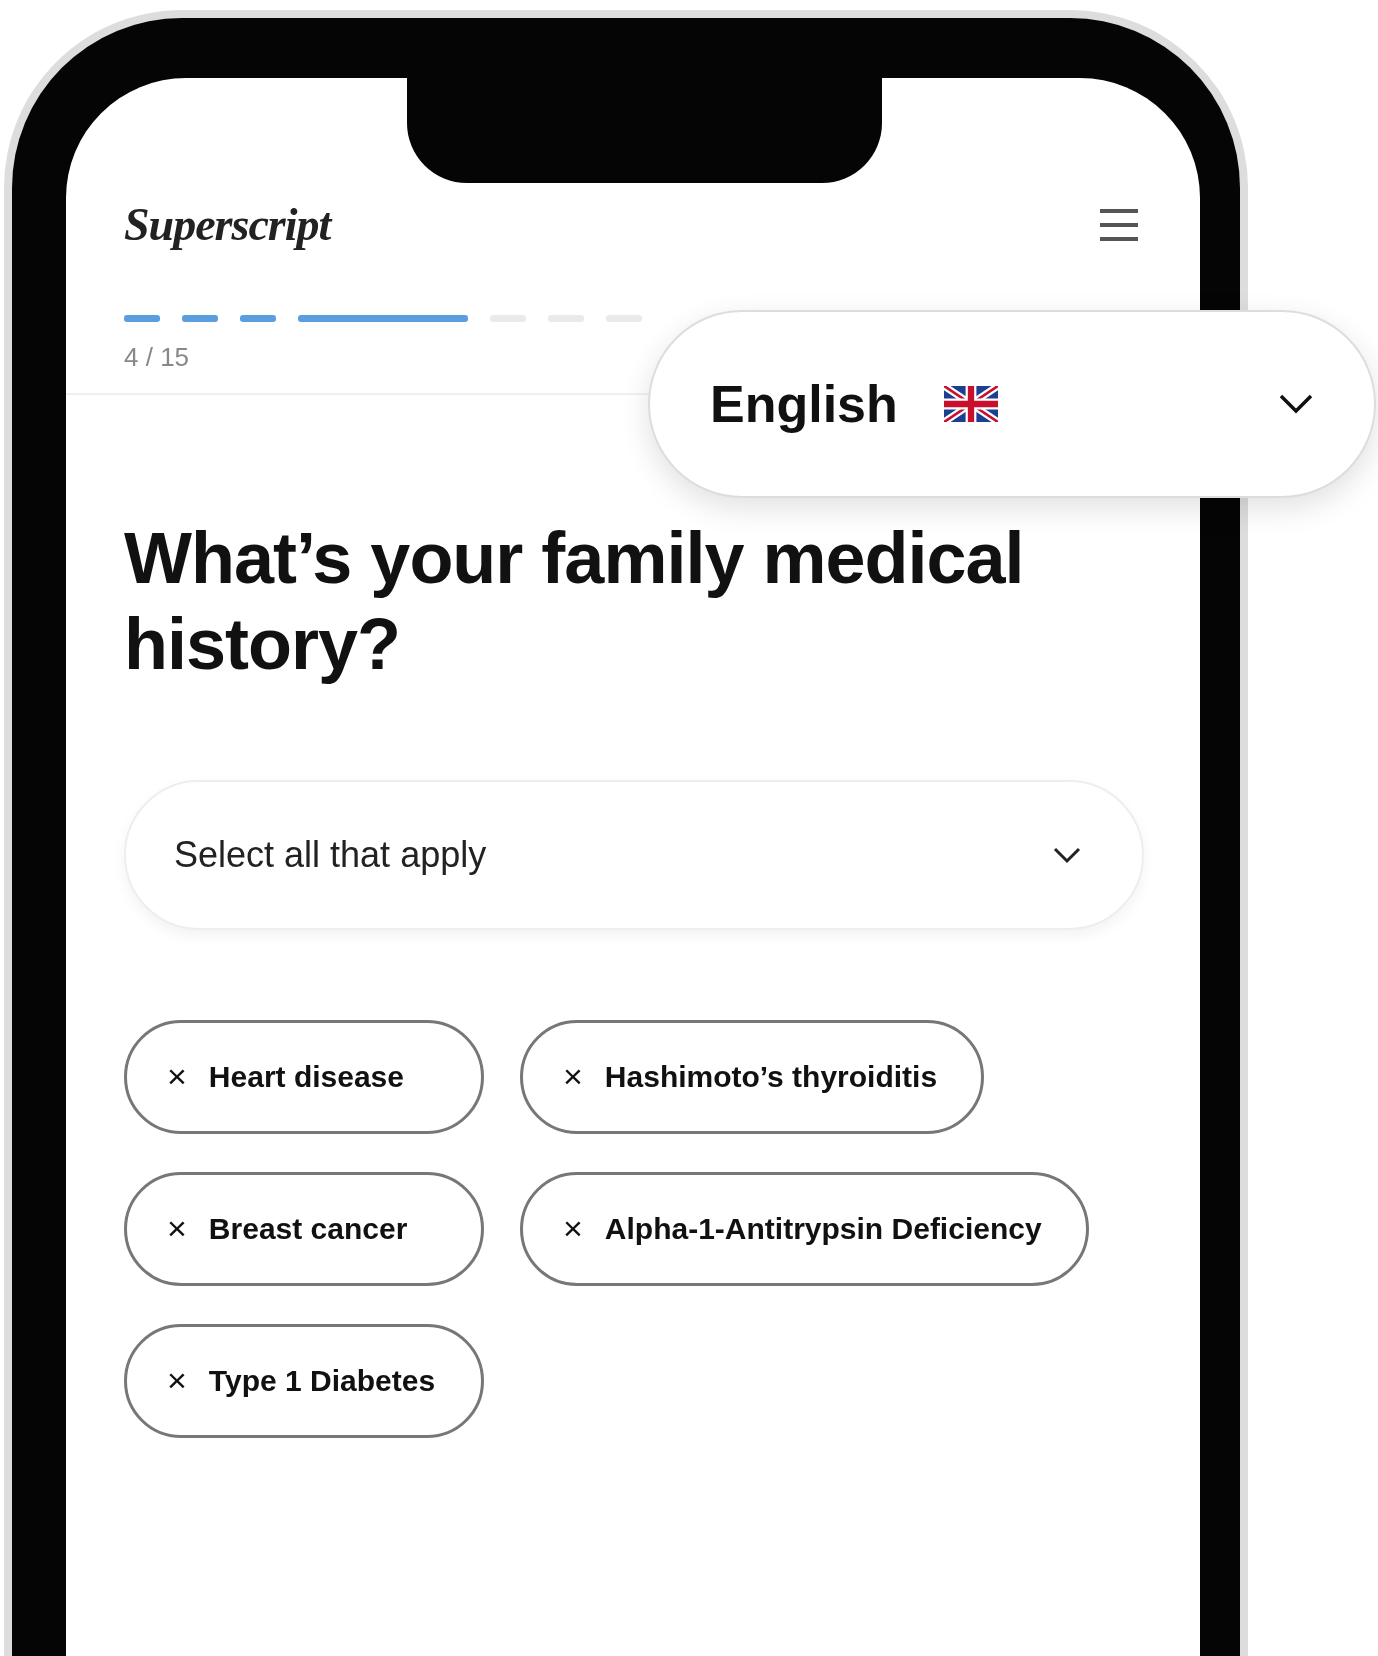 The image size is (1378, 1656). I want to click on menu-icon, so click(1119, 224).